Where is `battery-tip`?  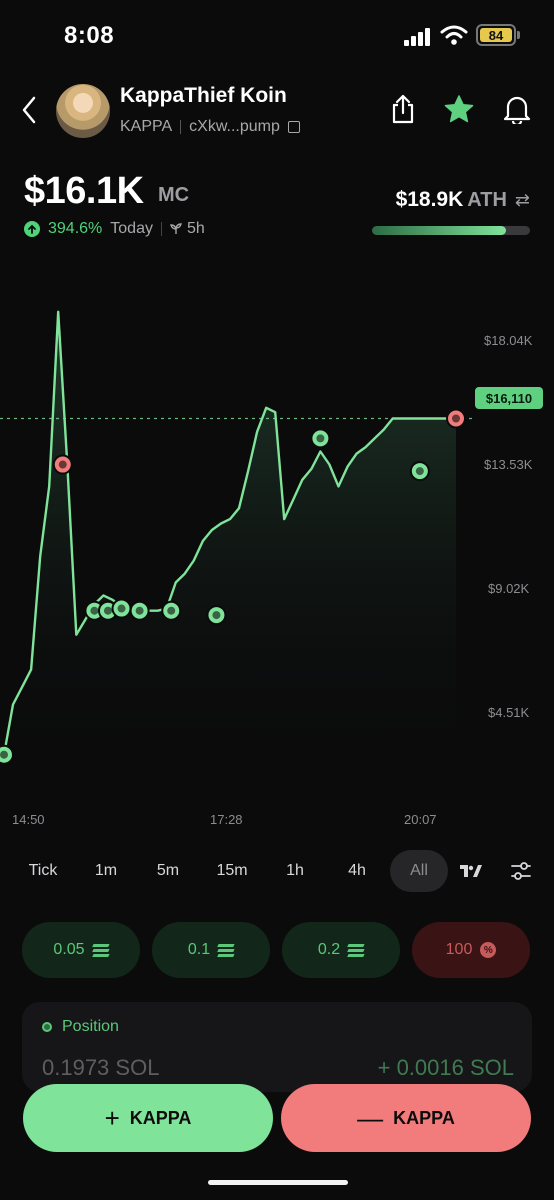
battery-tip is located at coordinates (518, 35).